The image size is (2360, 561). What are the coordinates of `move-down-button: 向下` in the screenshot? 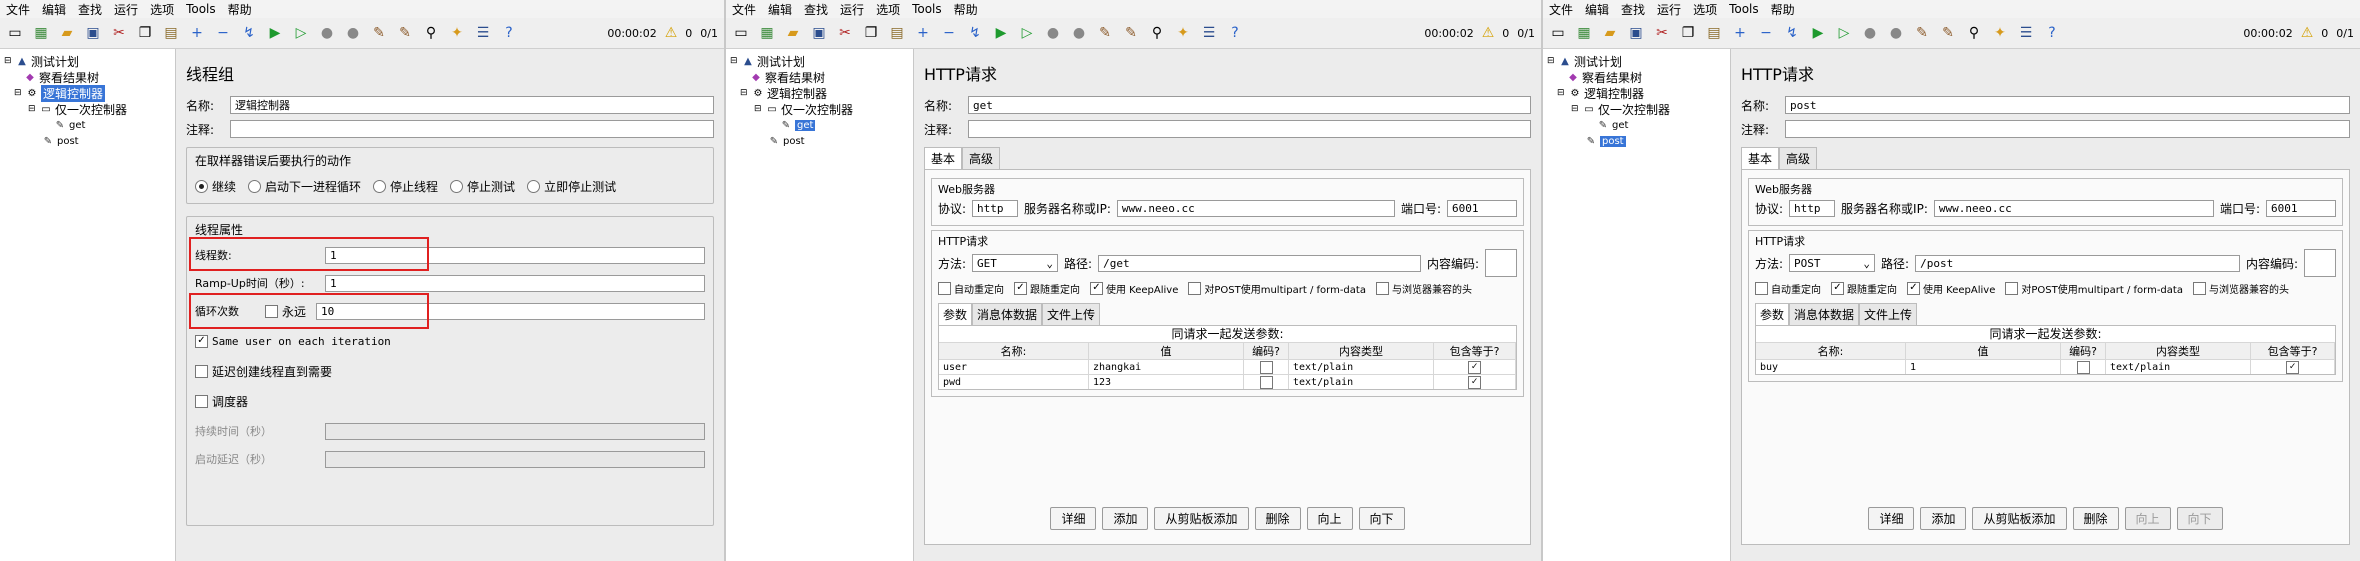 It's located at (1381, 518).